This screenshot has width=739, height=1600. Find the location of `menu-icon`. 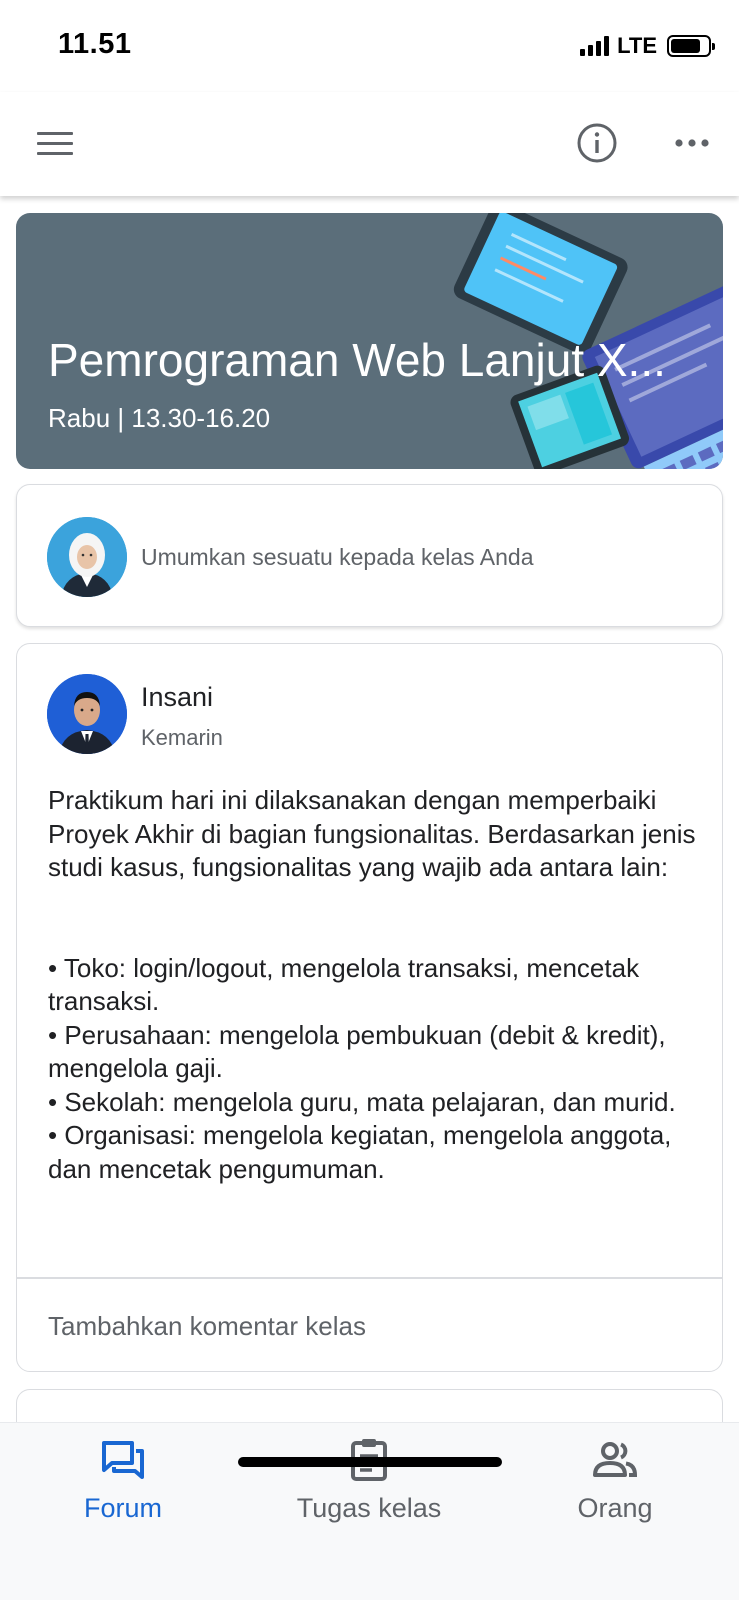

menu-icon is located at coordinates (55, 144).